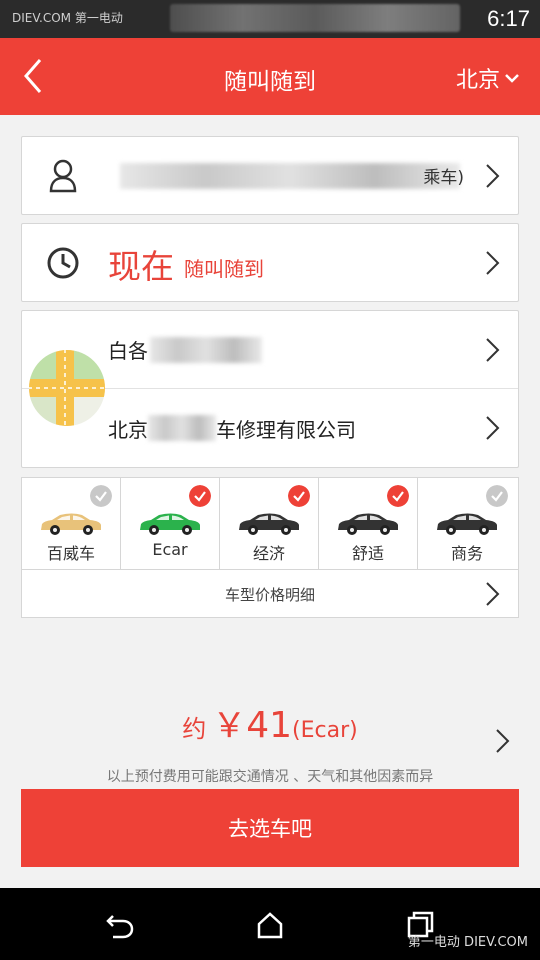 Image resolution: width=540 pixels, height=960 pixels. Describe the element at coordinates (502, 741) in the screenshot. I see `estimate-chevron-right-icon` at that location.